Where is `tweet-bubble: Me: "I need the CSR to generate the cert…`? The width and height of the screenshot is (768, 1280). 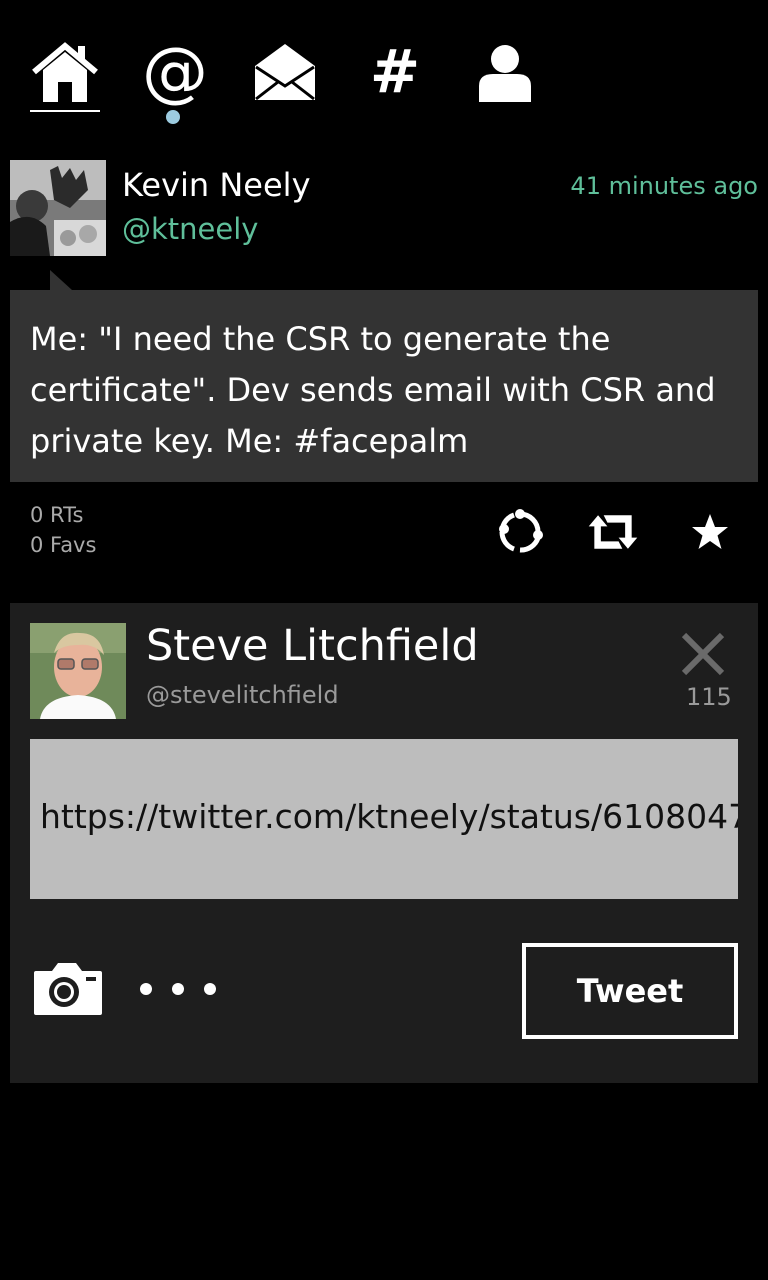
tweet-bubble: Me: "I need the CSR to generate the cert… is located at coordinates (384, 386).